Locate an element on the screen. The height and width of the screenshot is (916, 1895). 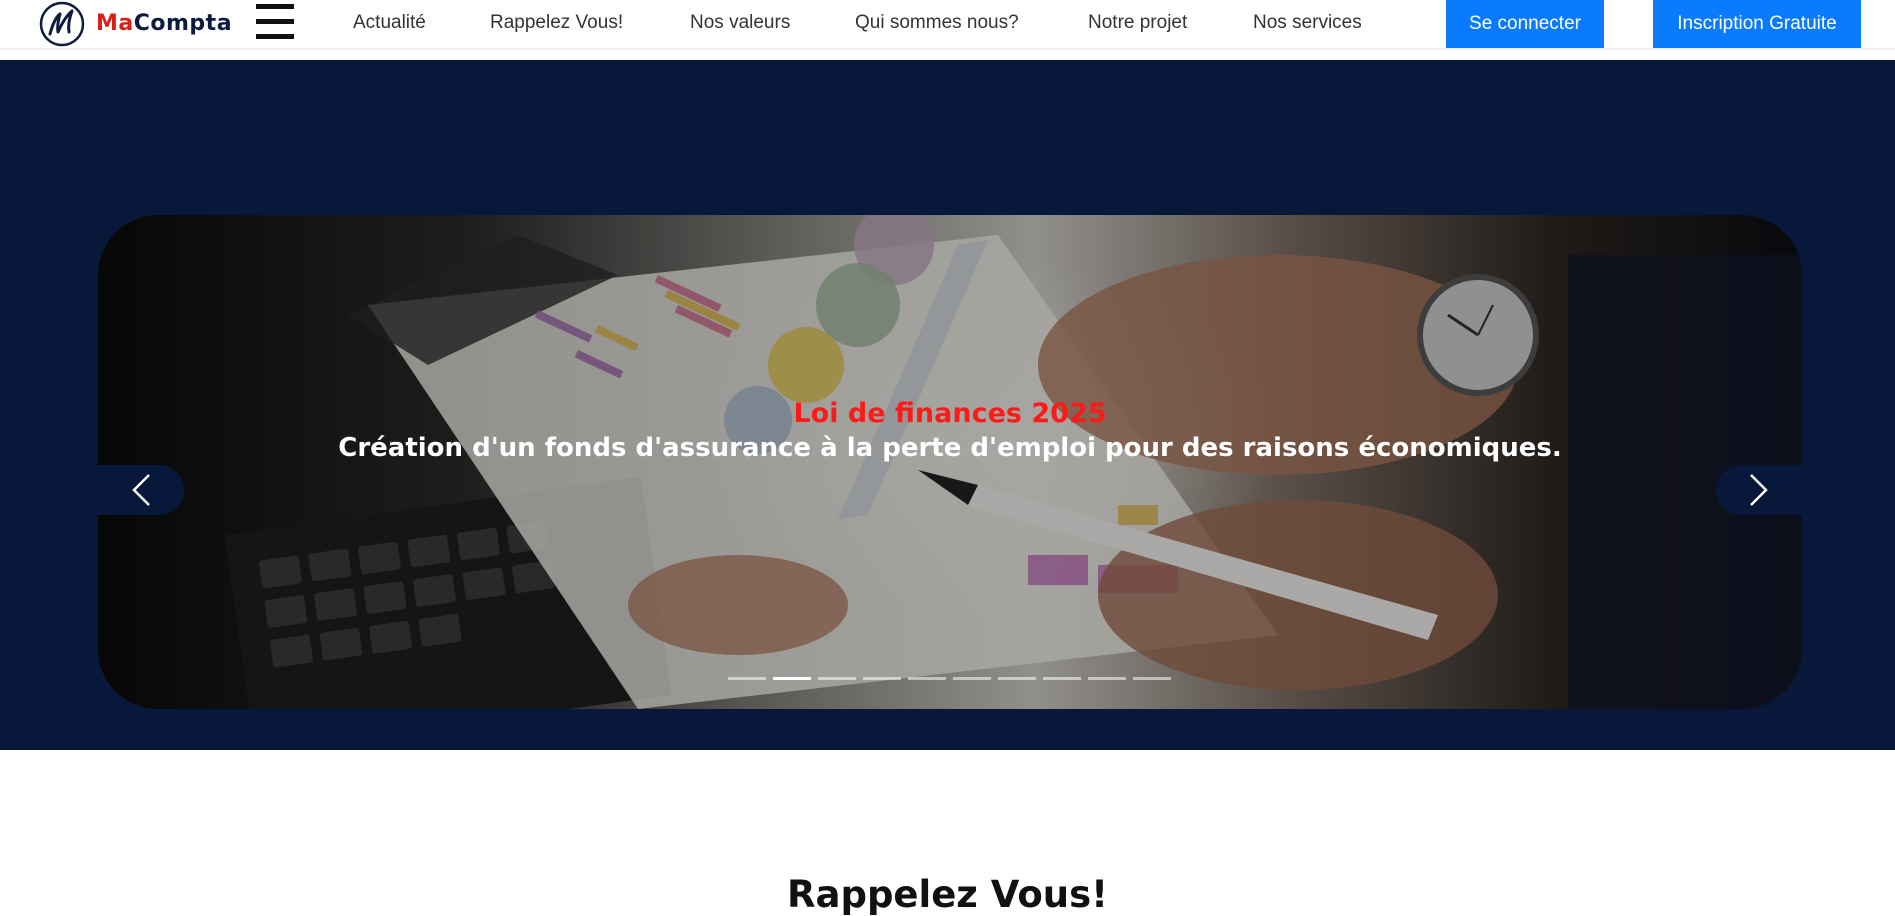
menu-icon is located at coordinates (276, 22).